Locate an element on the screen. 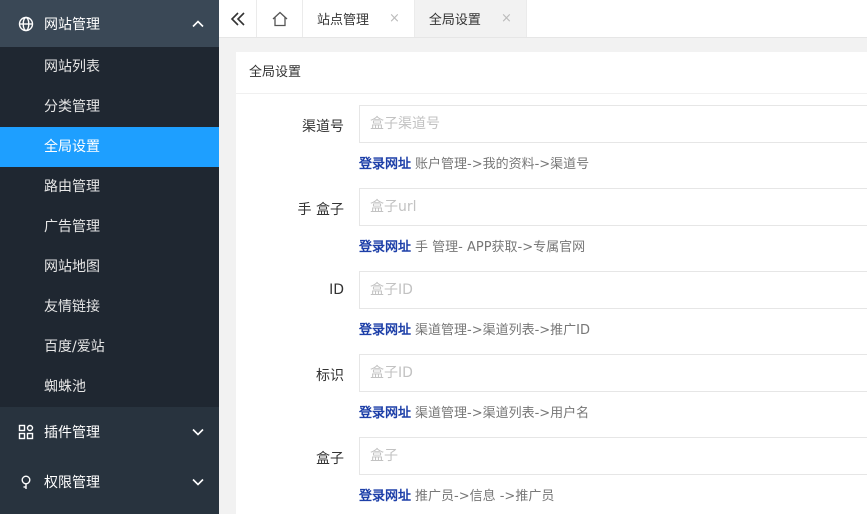  panel-title: 全局设置 is located at coordinates (551, 73).